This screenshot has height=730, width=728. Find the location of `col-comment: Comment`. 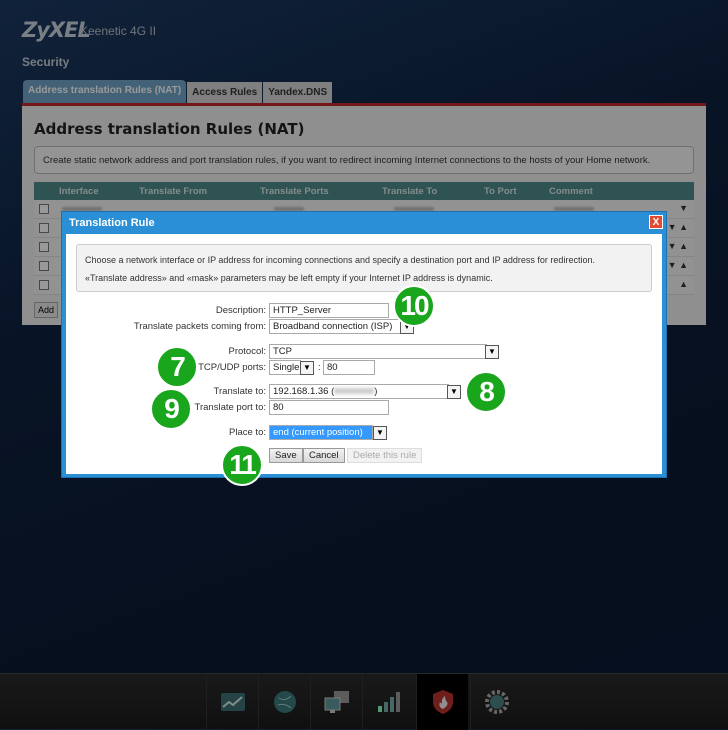

col-comment: Comment is located at coordinates (571, 191).